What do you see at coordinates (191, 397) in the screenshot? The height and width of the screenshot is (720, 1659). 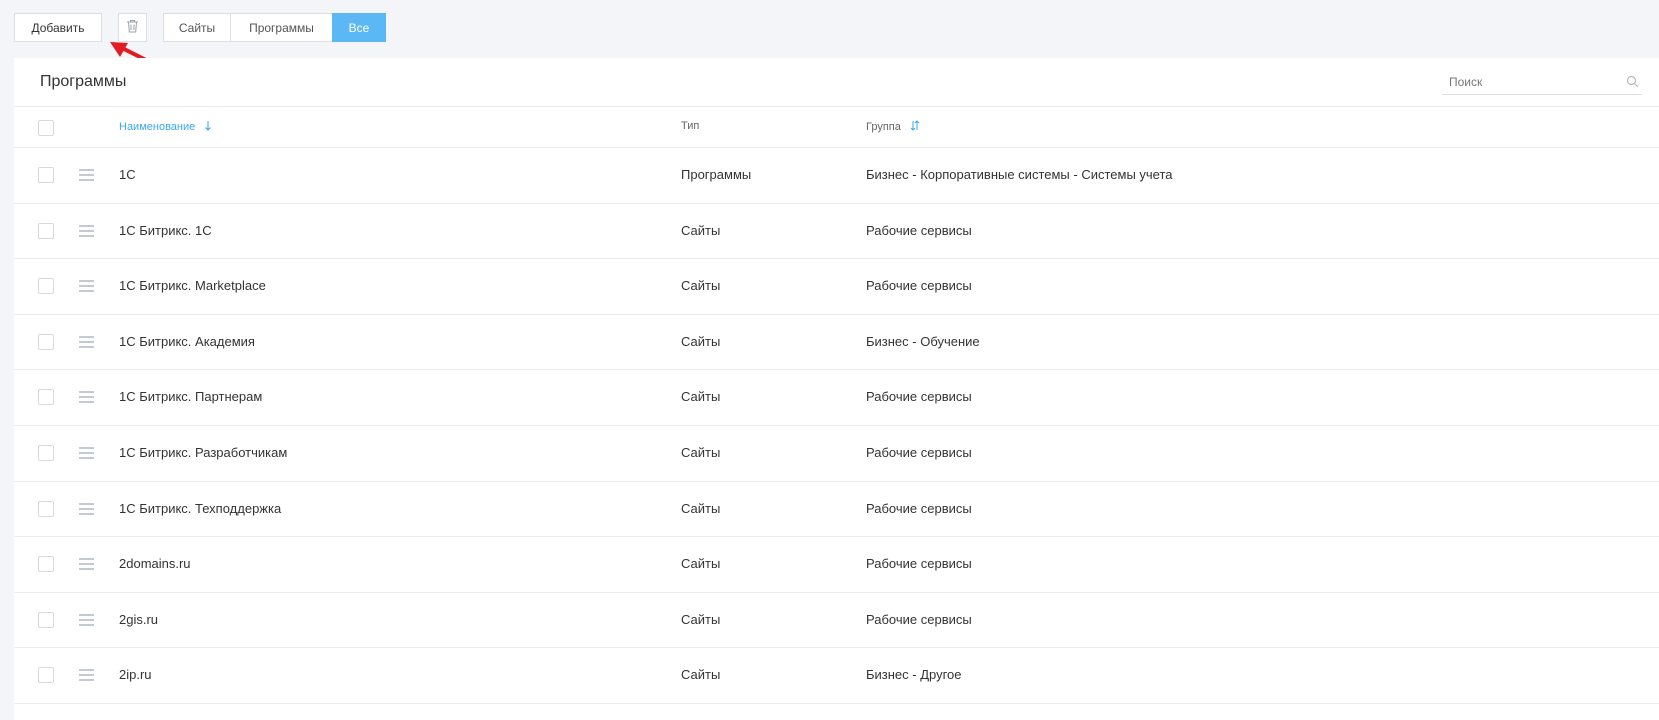 I see `cell-name: 1С Битрикс. Партнерам` at bounding box center [191, 397].